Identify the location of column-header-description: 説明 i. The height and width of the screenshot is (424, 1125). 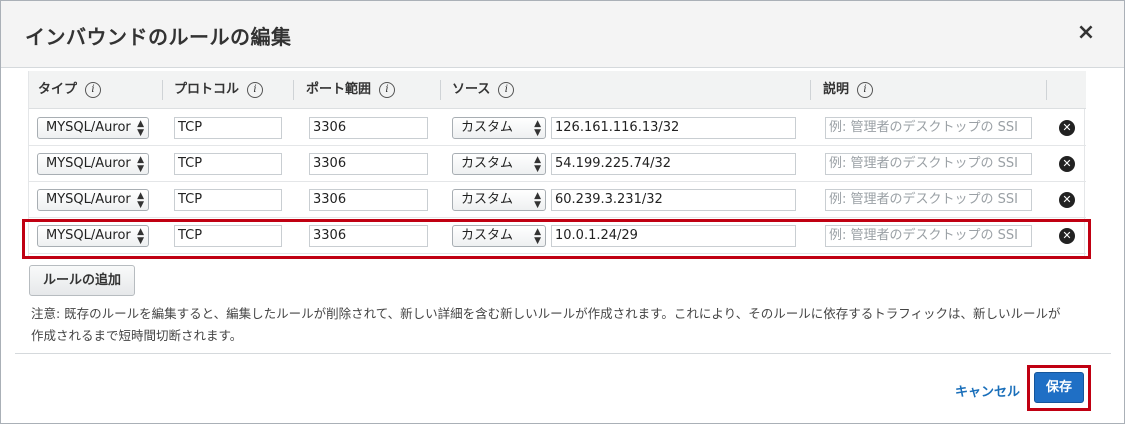
(848, 90).